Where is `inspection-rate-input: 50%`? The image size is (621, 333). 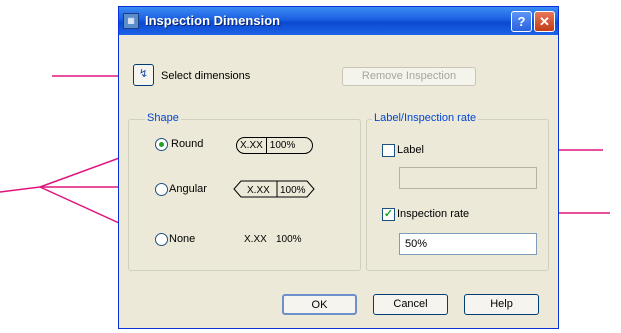
inspection-rate-input: 50% is located at coordinates (468, 244).